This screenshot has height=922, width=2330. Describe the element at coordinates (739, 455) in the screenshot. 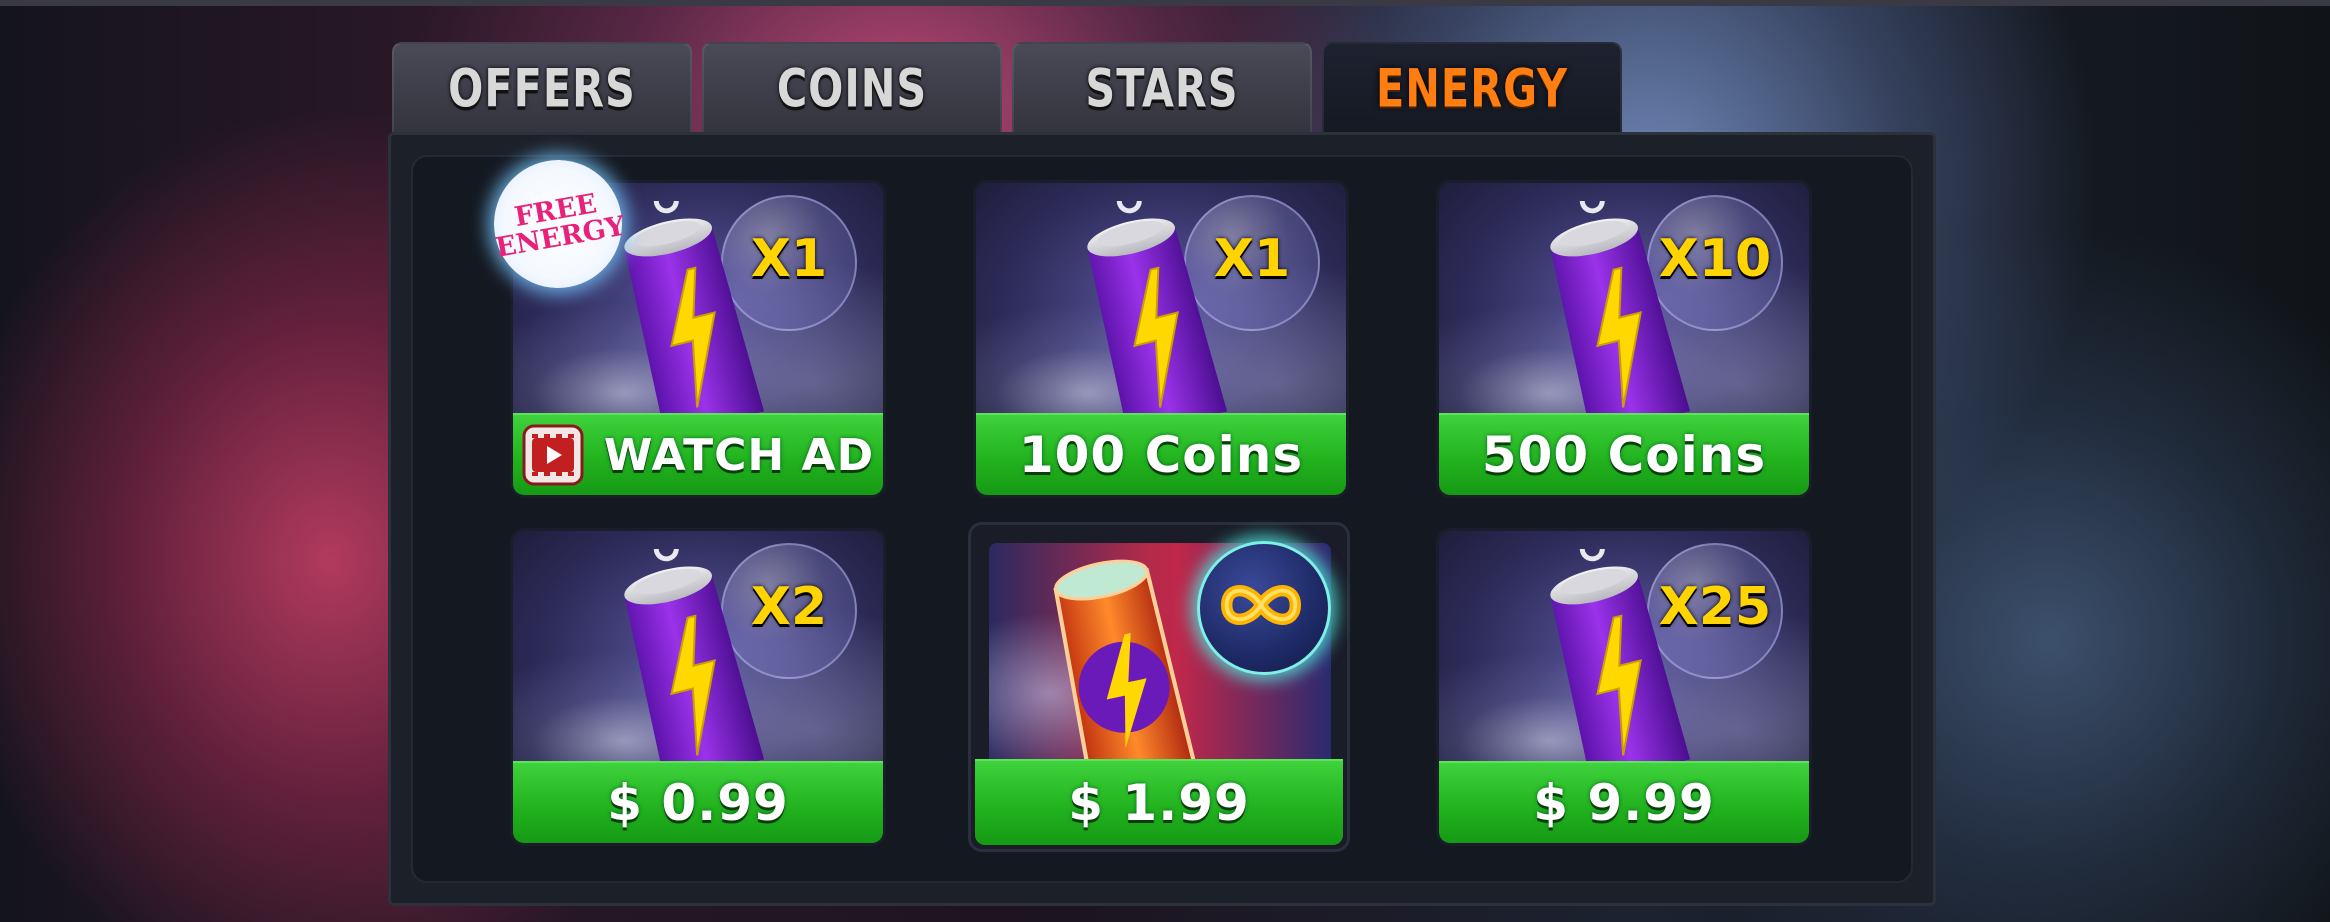

I see `price-label: WATCH AD` at that location.